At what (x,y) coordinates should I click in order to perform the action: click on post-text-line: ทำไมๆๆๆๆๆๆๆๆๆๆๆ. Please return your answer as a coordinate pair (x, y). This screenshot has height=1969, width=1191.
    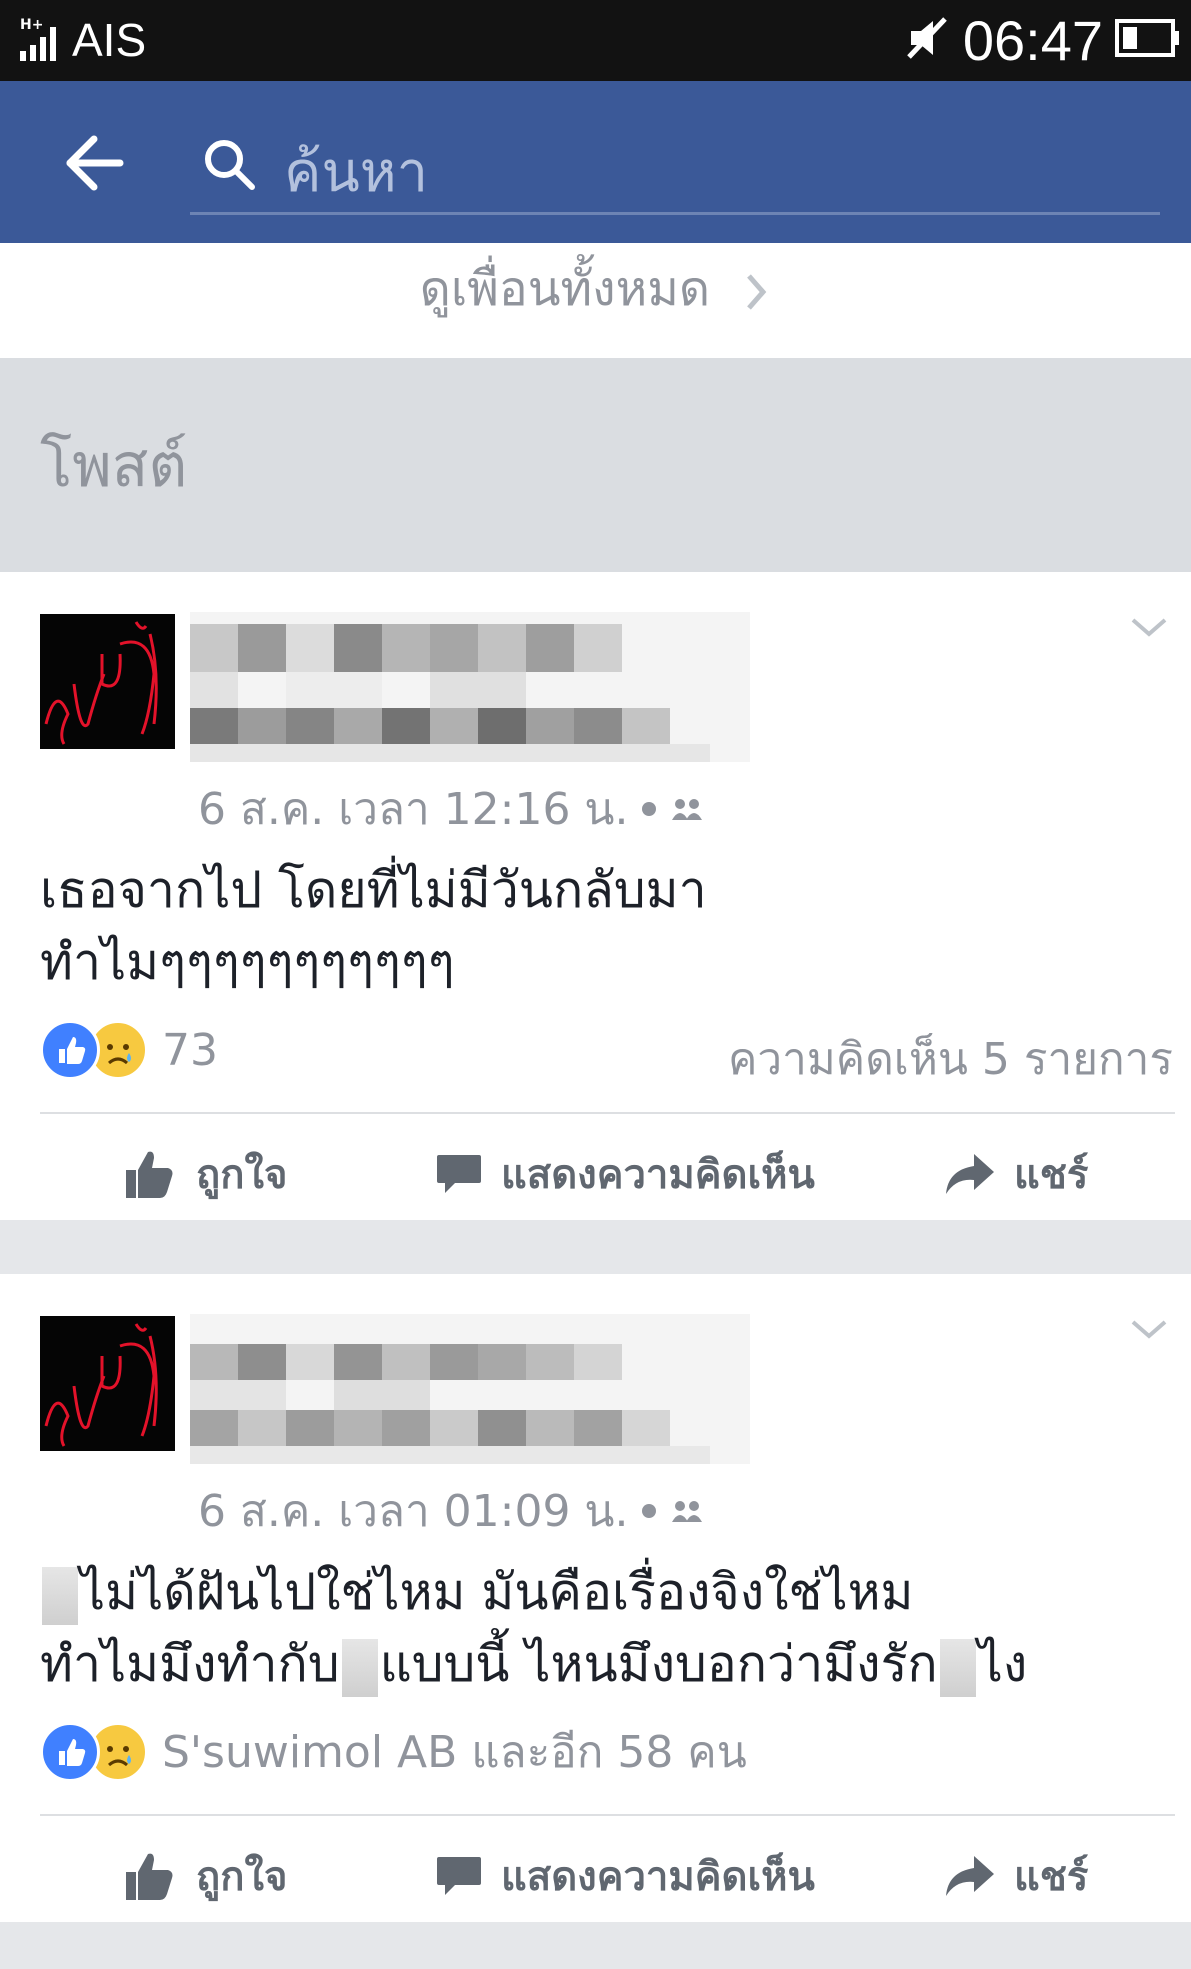
    Looking at the image, I should click on (247, 962).